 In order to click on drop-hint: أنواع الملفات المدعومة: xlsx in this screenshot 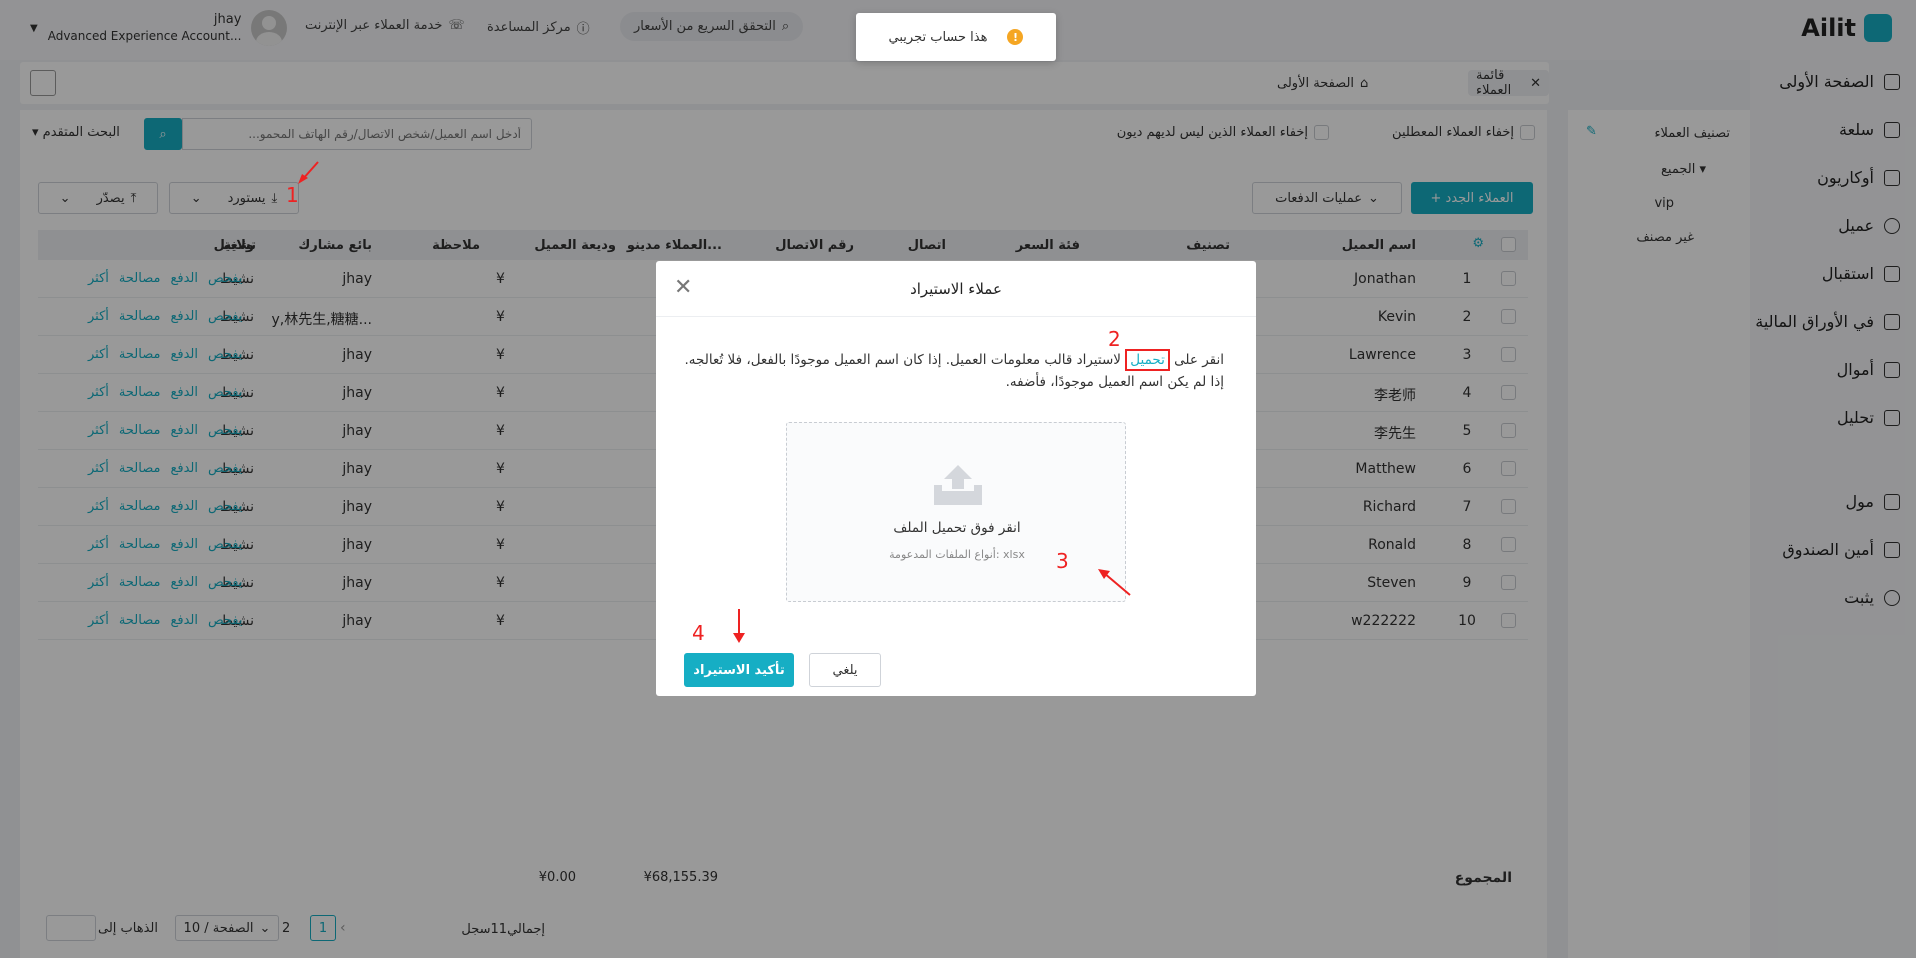, I will do `click(957, 554)`.